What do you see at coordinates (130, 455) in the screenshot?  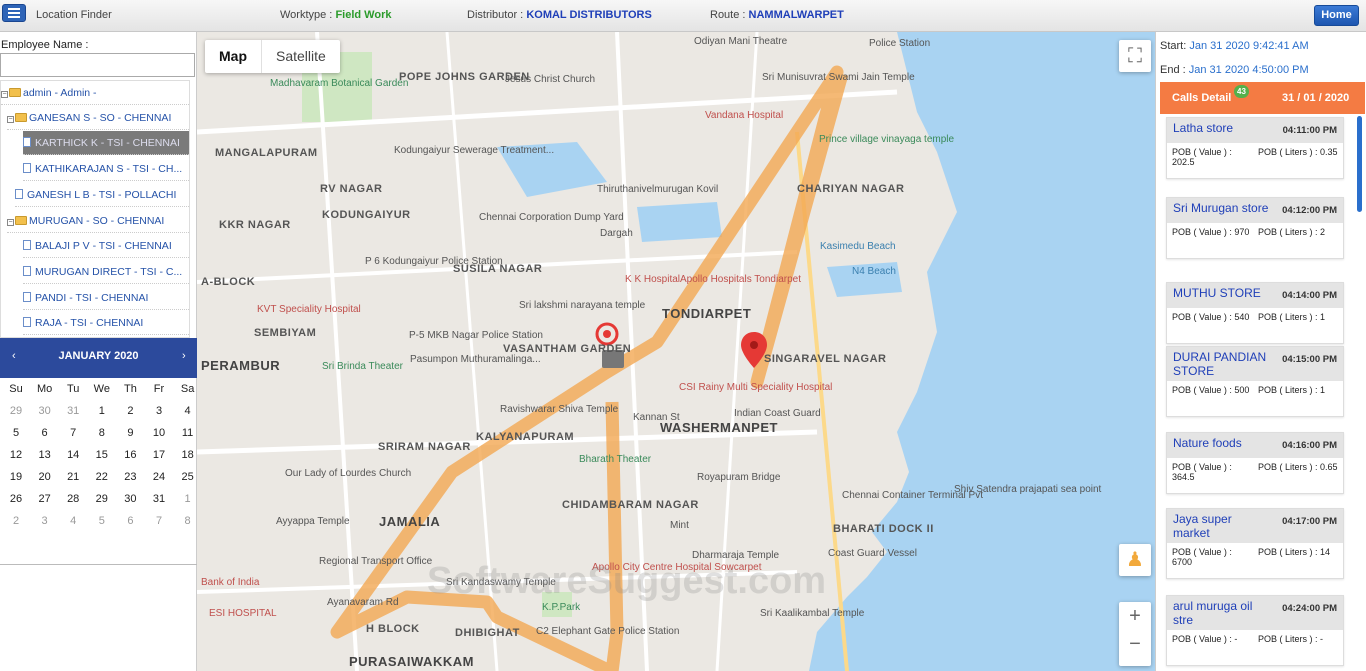 I see `calendar-day: 16` at bounding box center [130, 455].